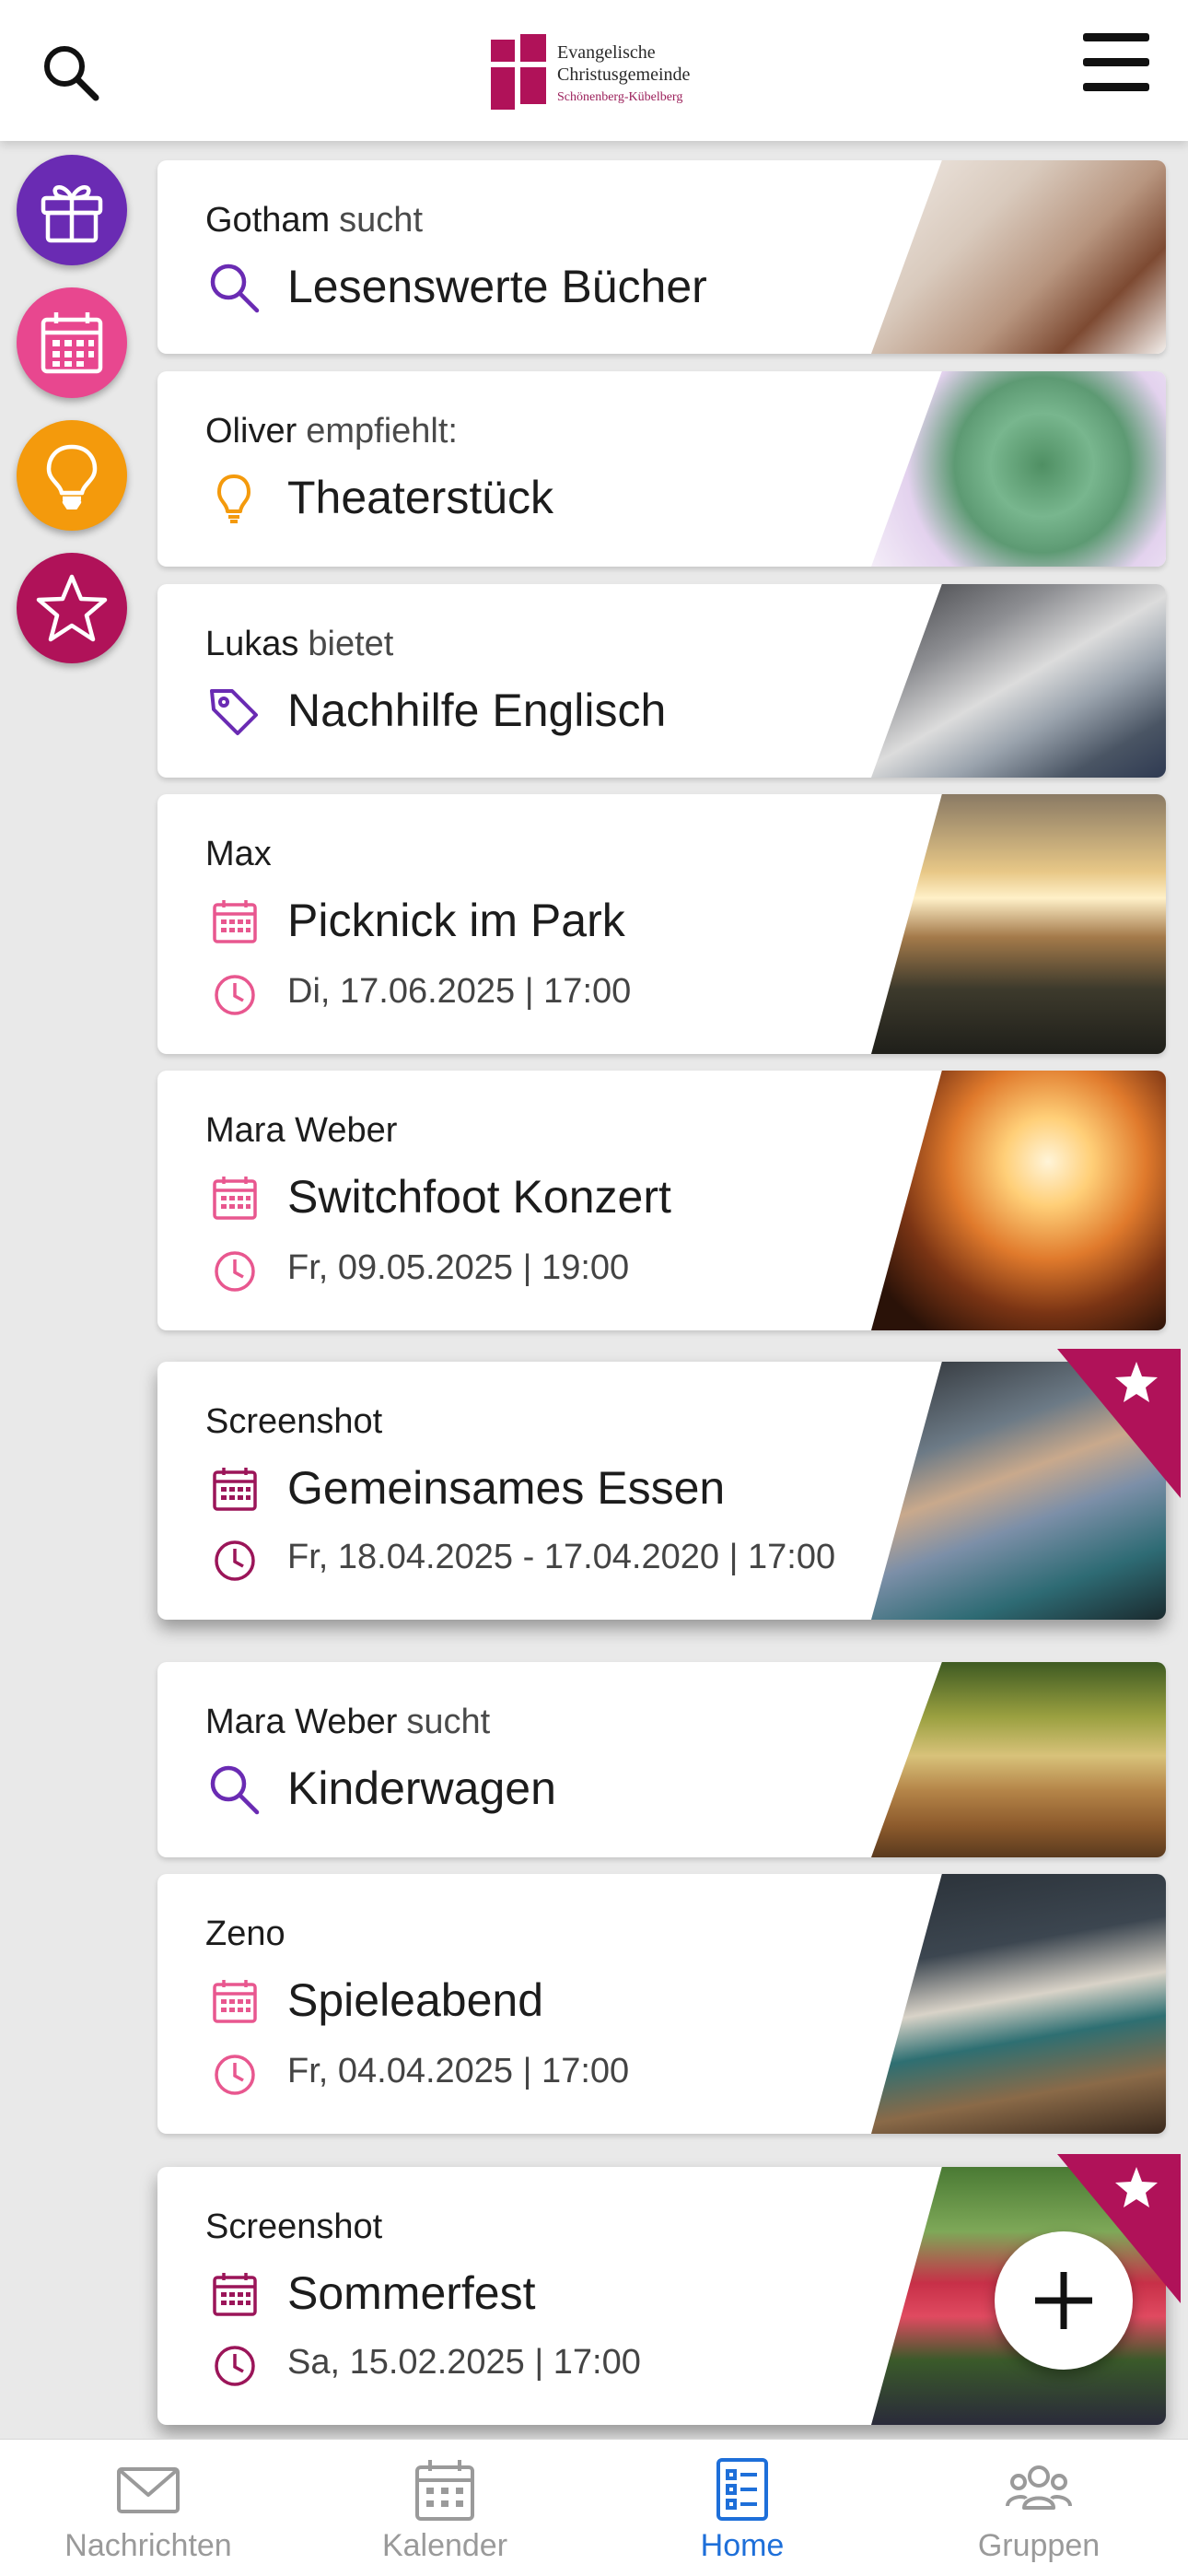 The width and height of the screenshot is (1188, 2576). Describe the element at coordinates (624, 74) in the screenshot. I see `logo-line-2: Christusgemeinde` at that location.